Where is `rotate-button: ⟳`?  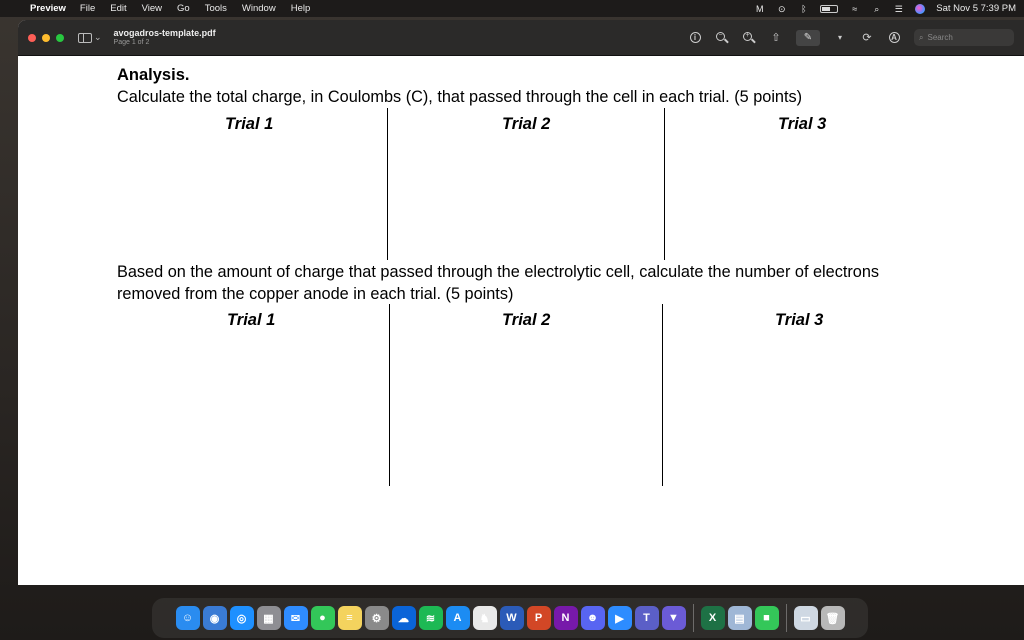
rotate-button: ⟳ is located at coordinates (867, 38).